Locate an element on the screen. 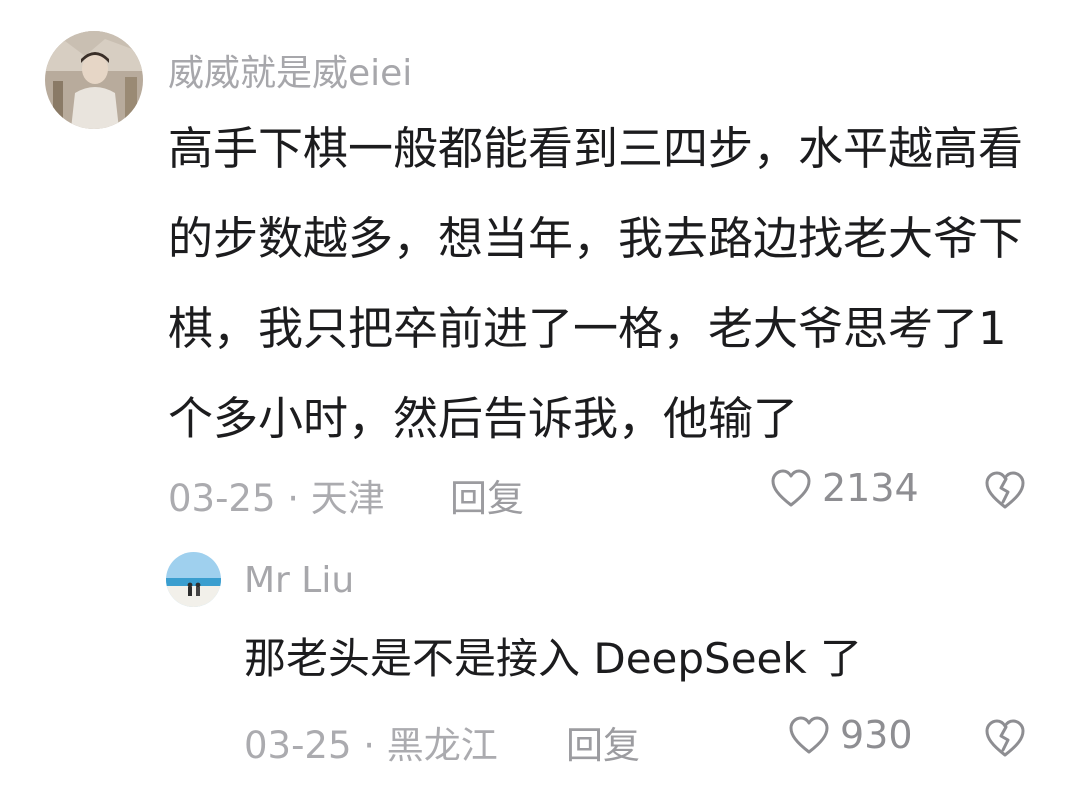 The width and height of the screenshot is (1080, 804). comment-username: Mr Liu is located at coordinates (299, 580).